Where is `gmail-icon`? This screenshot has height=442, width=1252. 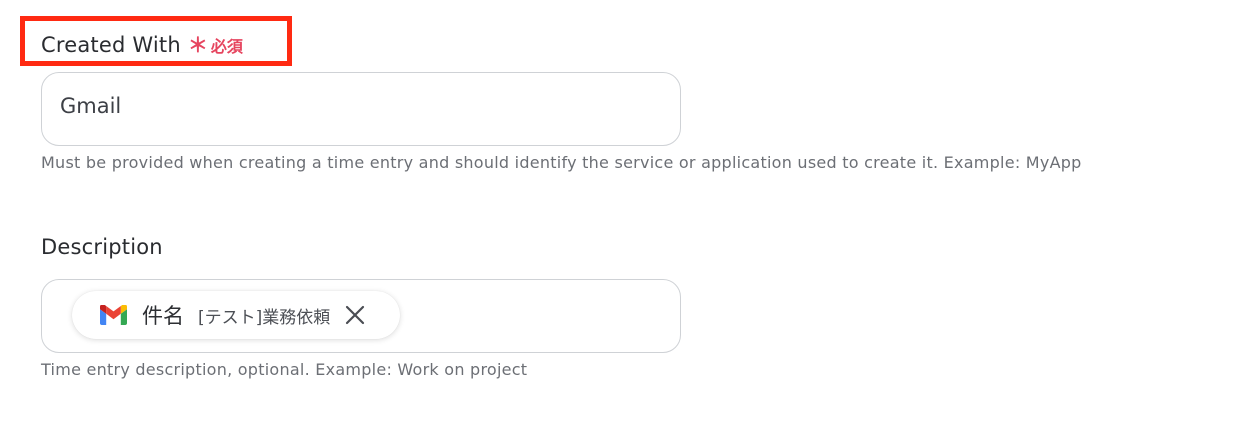 gmail-icon is located at coordinates (113, 314).